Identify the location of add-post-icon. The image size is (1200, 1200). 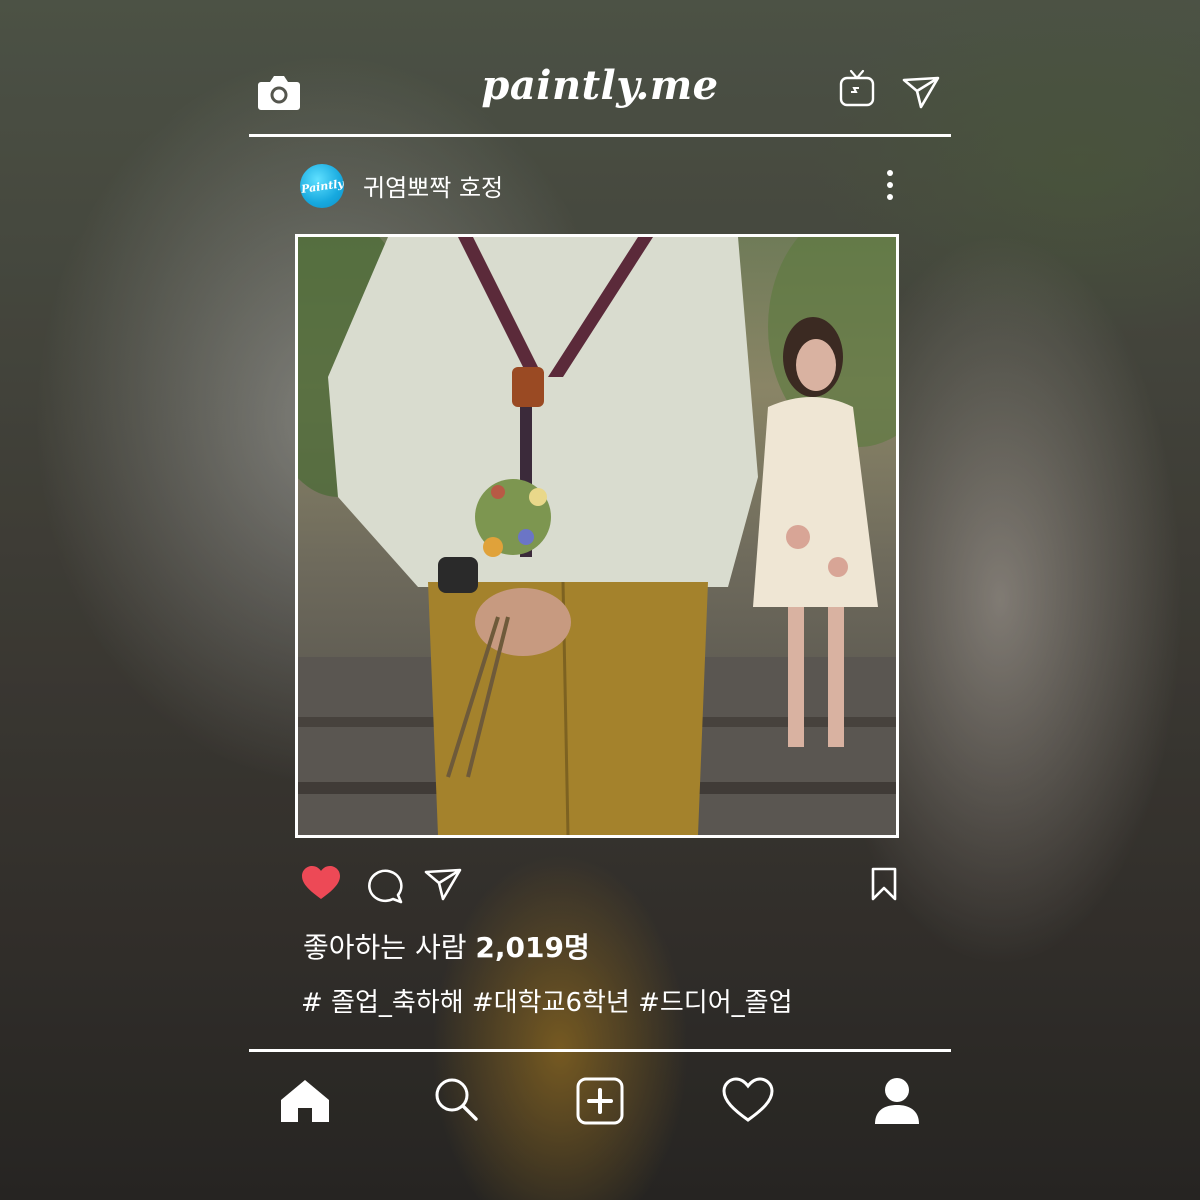
(600, 1101).